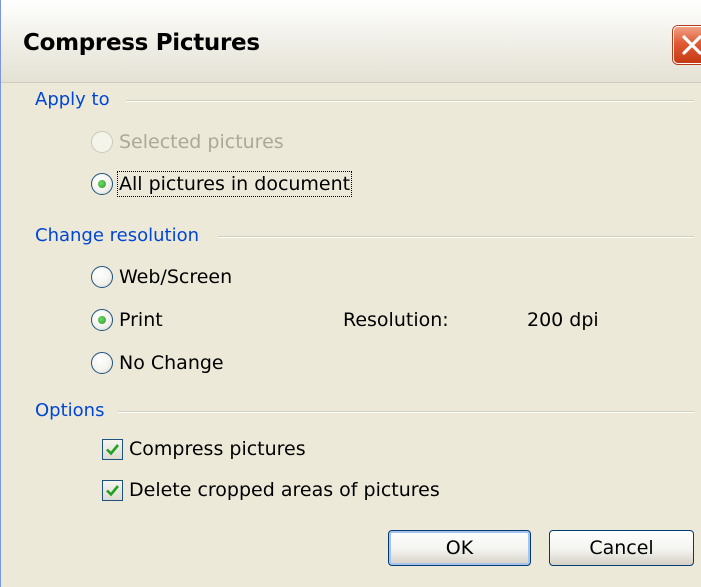 The width and height of the screenshot is (701, 587). I want to click on radio-no-change: No Change, so click(157, 363).